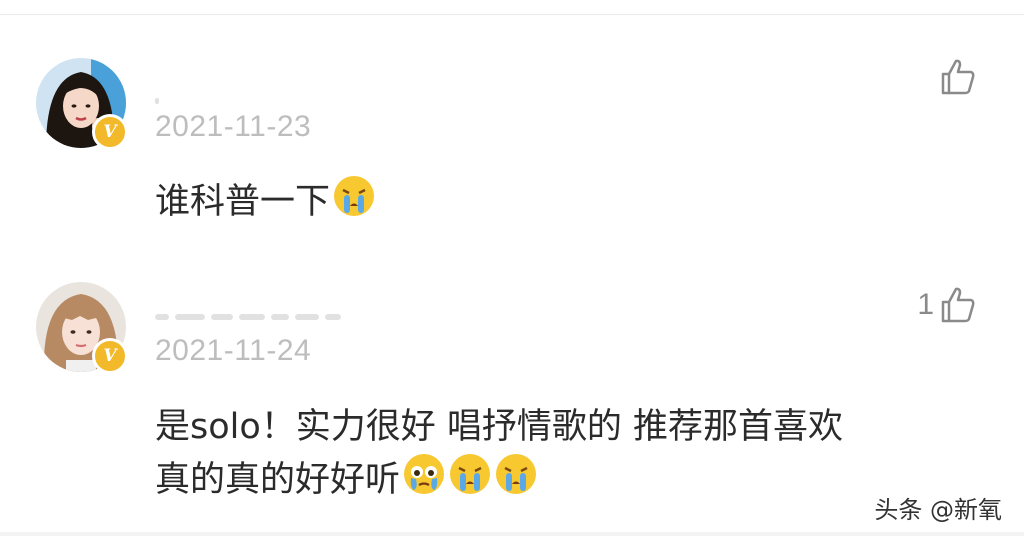 The height and width of the screenshot is (536, 1024). I want to click on like-button, so click(955, 77).